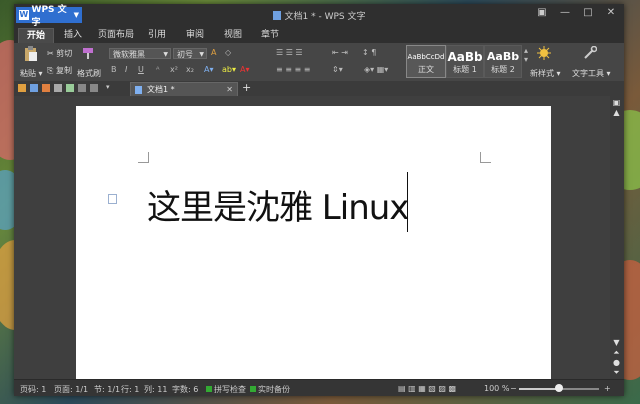 The width and height of the screenshot is (640, 404). What do you see at coordinates (185, 389) in the screenshot?
I see `status-word-count: 字数: 6` at bounding box center [185, 389].